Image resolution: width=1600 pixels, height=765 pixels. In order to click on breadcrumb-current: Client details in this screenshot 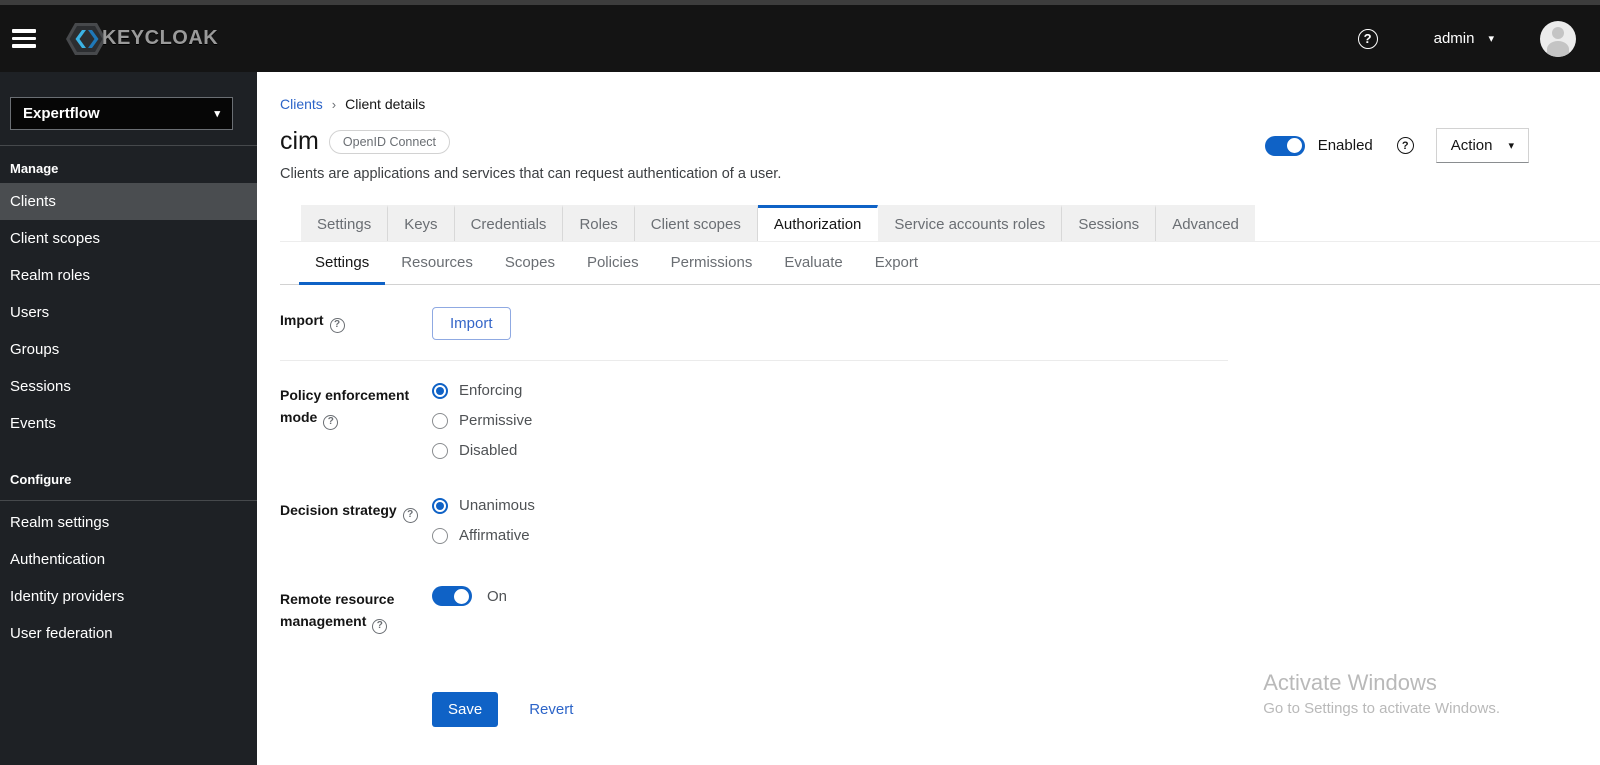, I will do `click(385, 104)`.